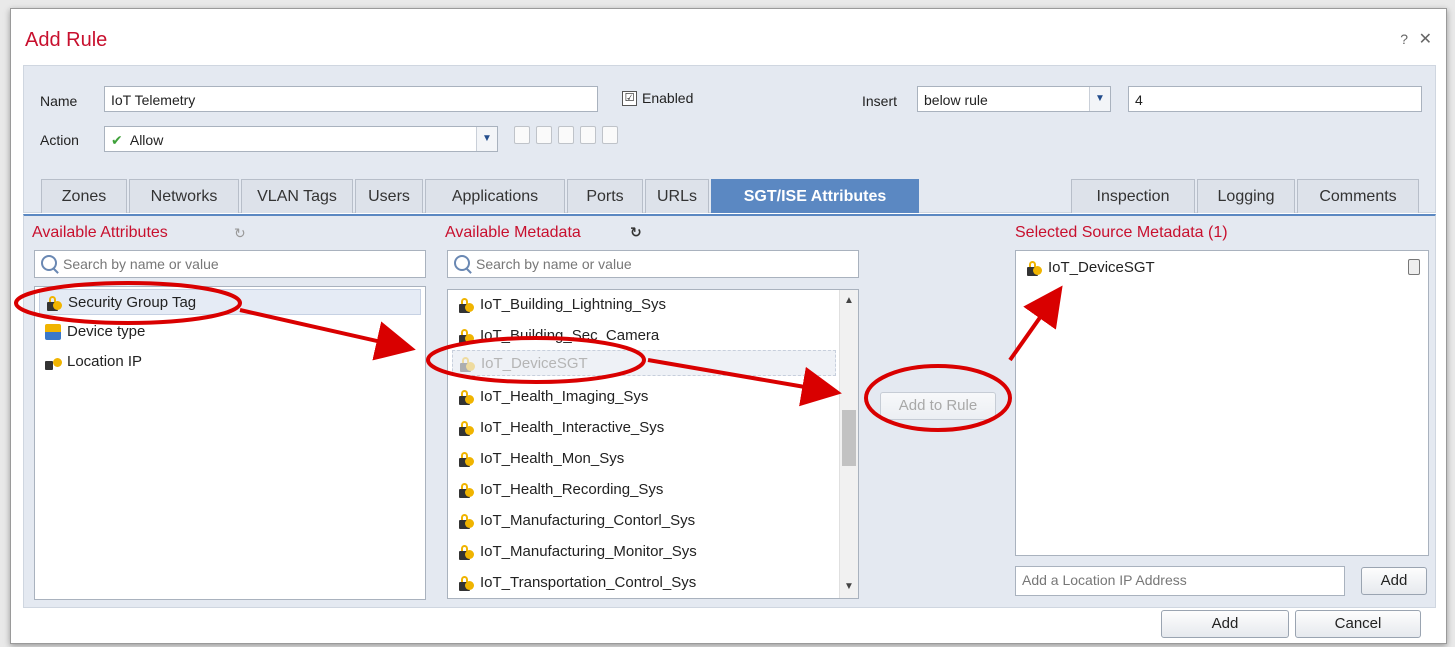 The width and height of the screenshot is (1455, 647). Describe the element at coordinates (230, 362) in the screenshot. I see `list-item: Location IP` at that location.